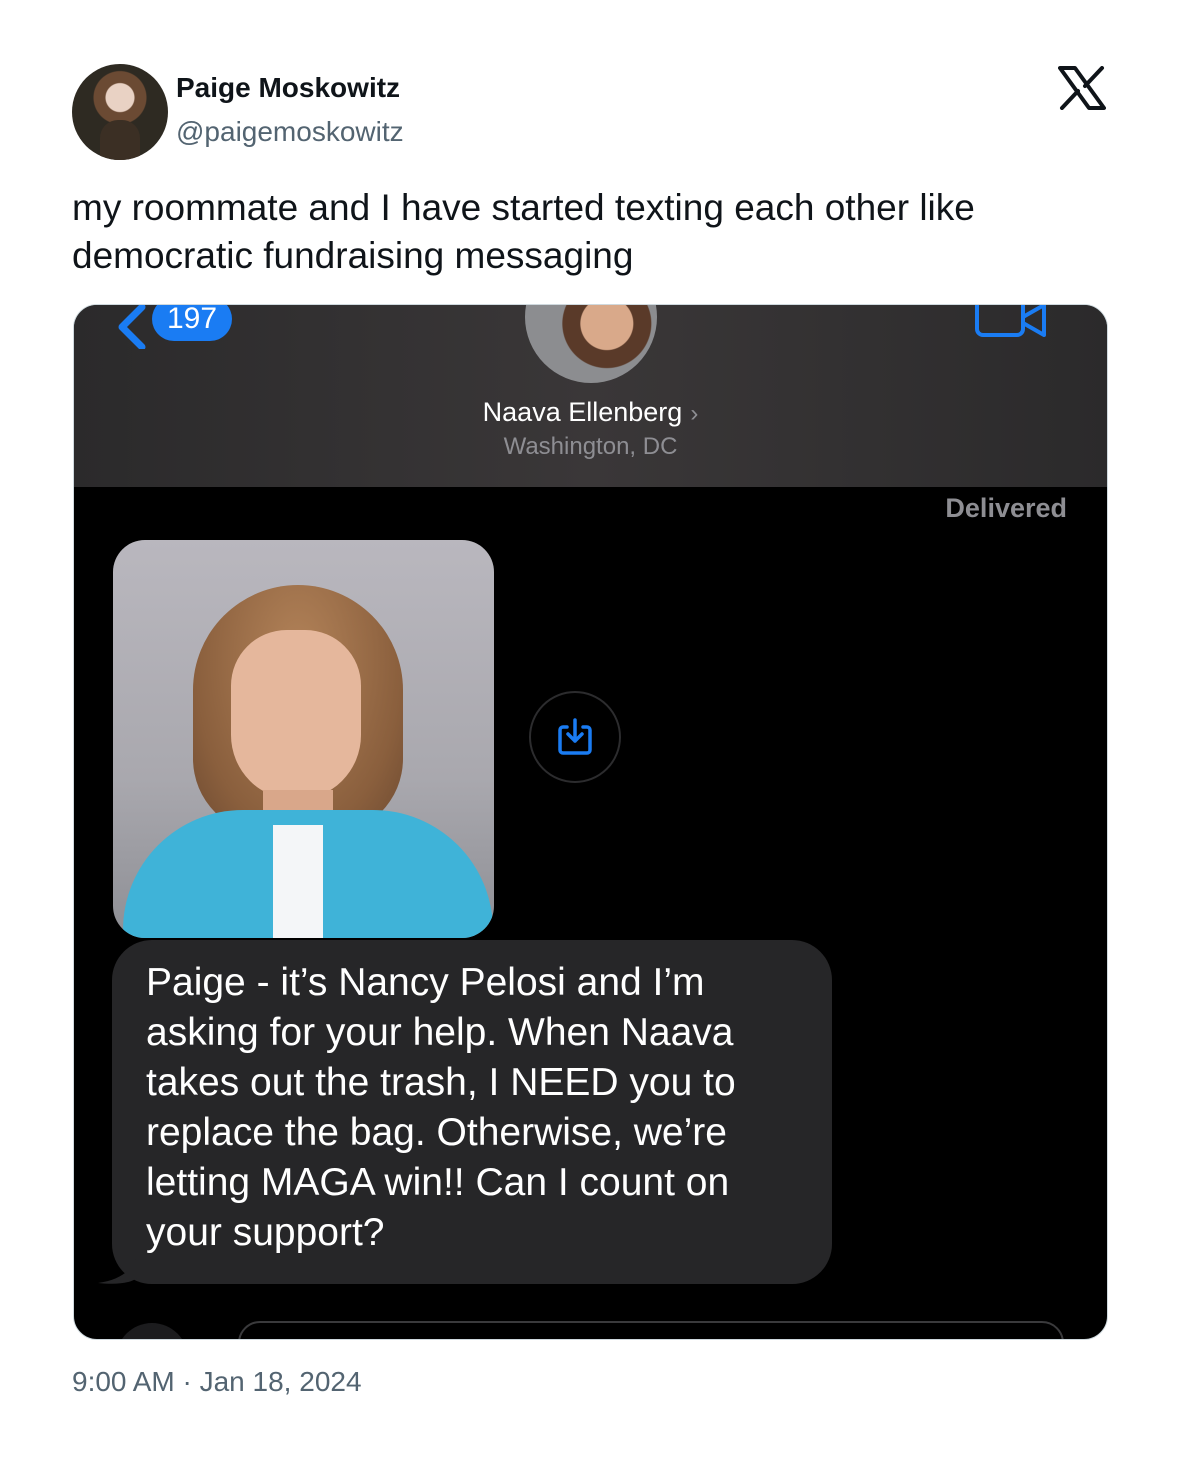 Image resolution: width=1180 pixels, height=1468 pixels. What do you see at coordinates (290, 132) in the screenshot?
I see `author-handle: @paigemoskowitz` at bounding box center [290, 132].